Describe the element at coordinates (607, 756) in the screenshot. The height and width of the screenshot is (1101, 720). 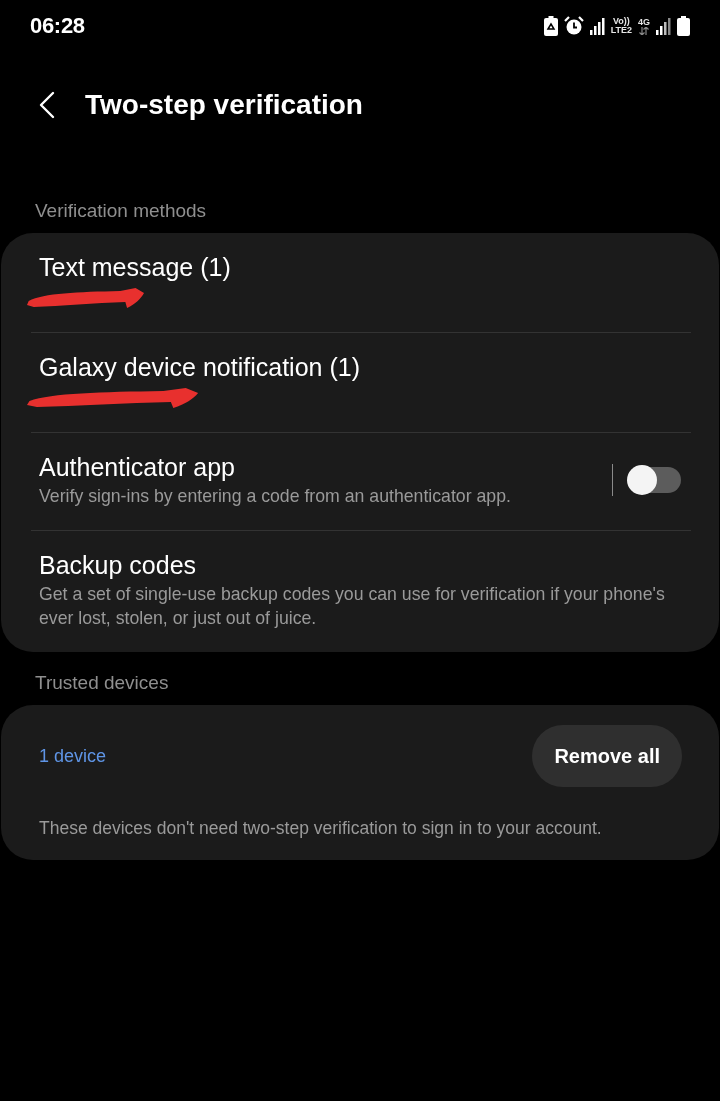
I see `remove-all-button: Remove all` at that location.